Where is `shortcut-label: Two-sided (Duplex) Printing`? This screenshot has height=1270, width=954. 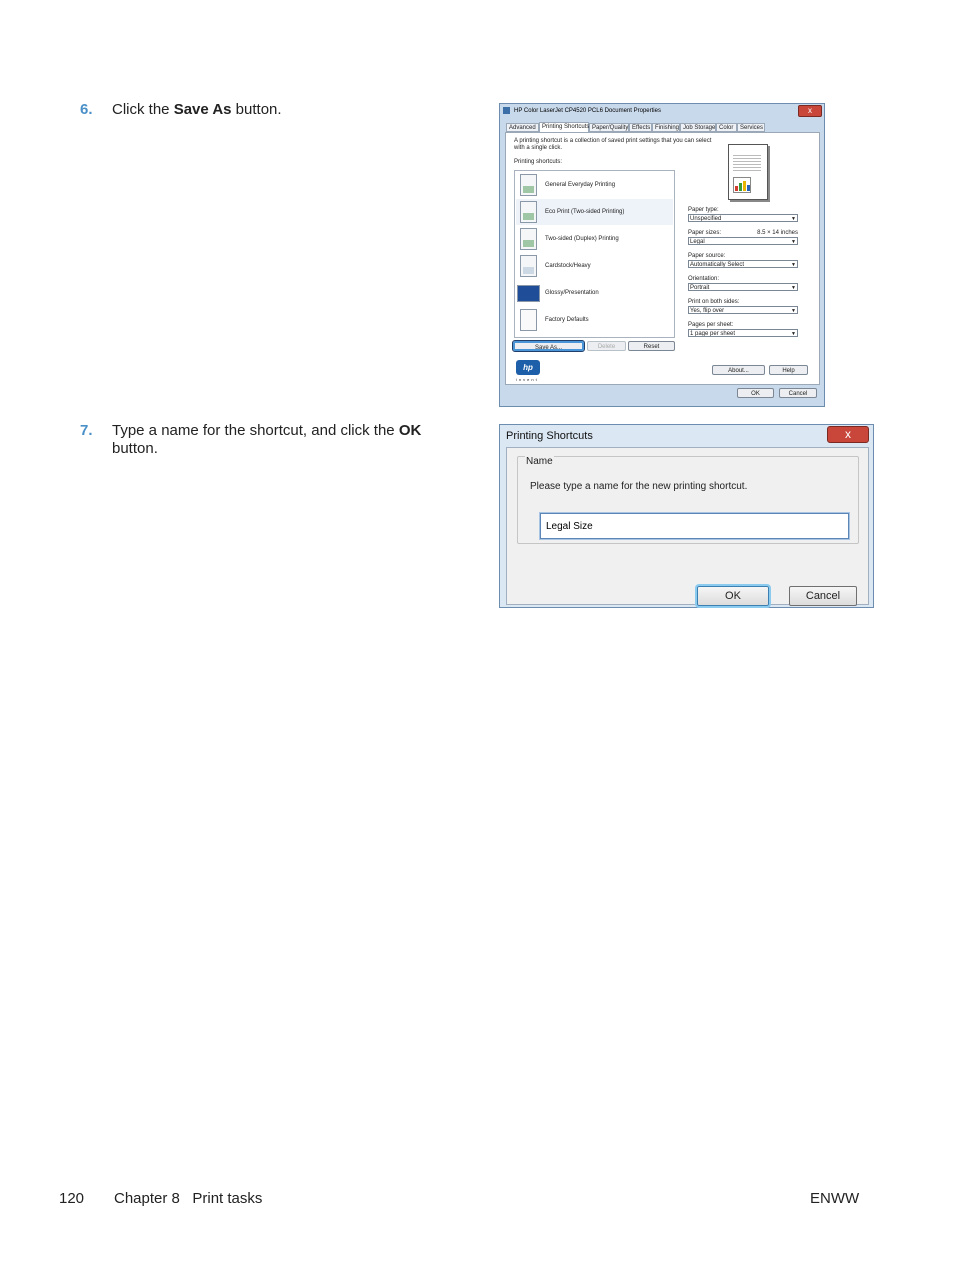
shortcut-label: Two-sided (Duplex) Printing is located at coordinates (582, 239).